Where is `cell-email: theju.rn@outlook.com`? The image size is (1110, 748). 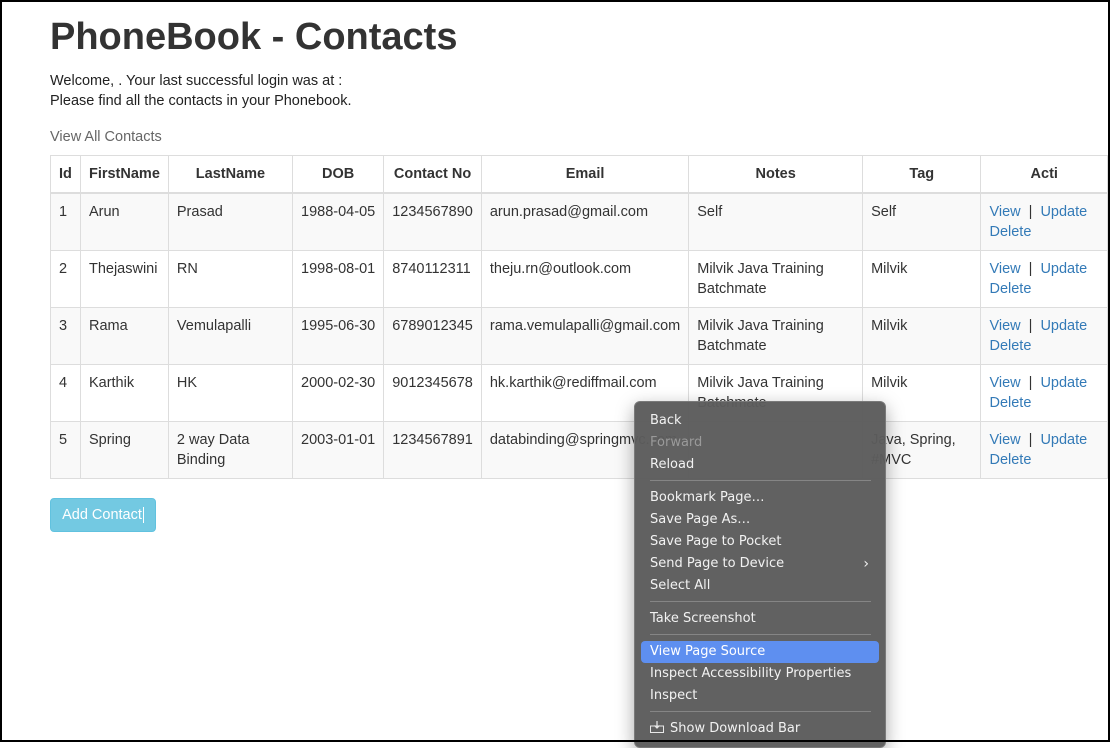
cell-email: theju.rn@outlook.com is located at coordinates (585, 279).